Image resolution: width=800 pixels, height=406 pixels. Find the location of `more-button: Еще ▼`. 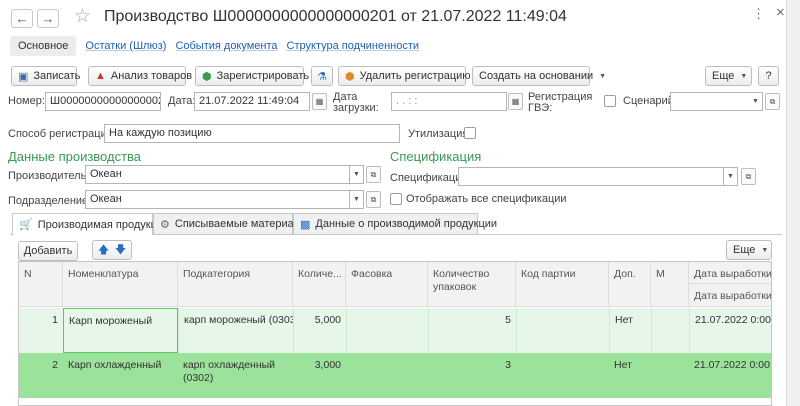

more-button: Еще ▼ is located at coordinates (728, 76).